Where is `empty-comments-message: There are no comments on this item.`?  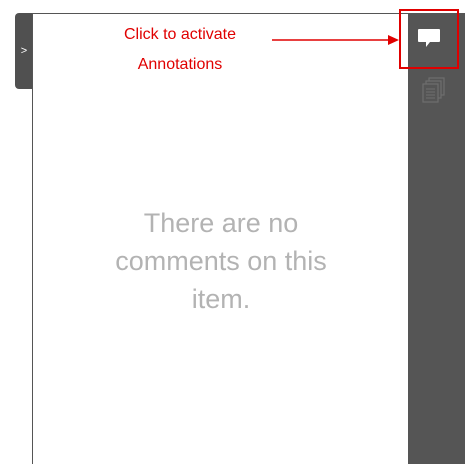 empty-comments-message: There are no comments on this item. is located at coordinates (221, 261).